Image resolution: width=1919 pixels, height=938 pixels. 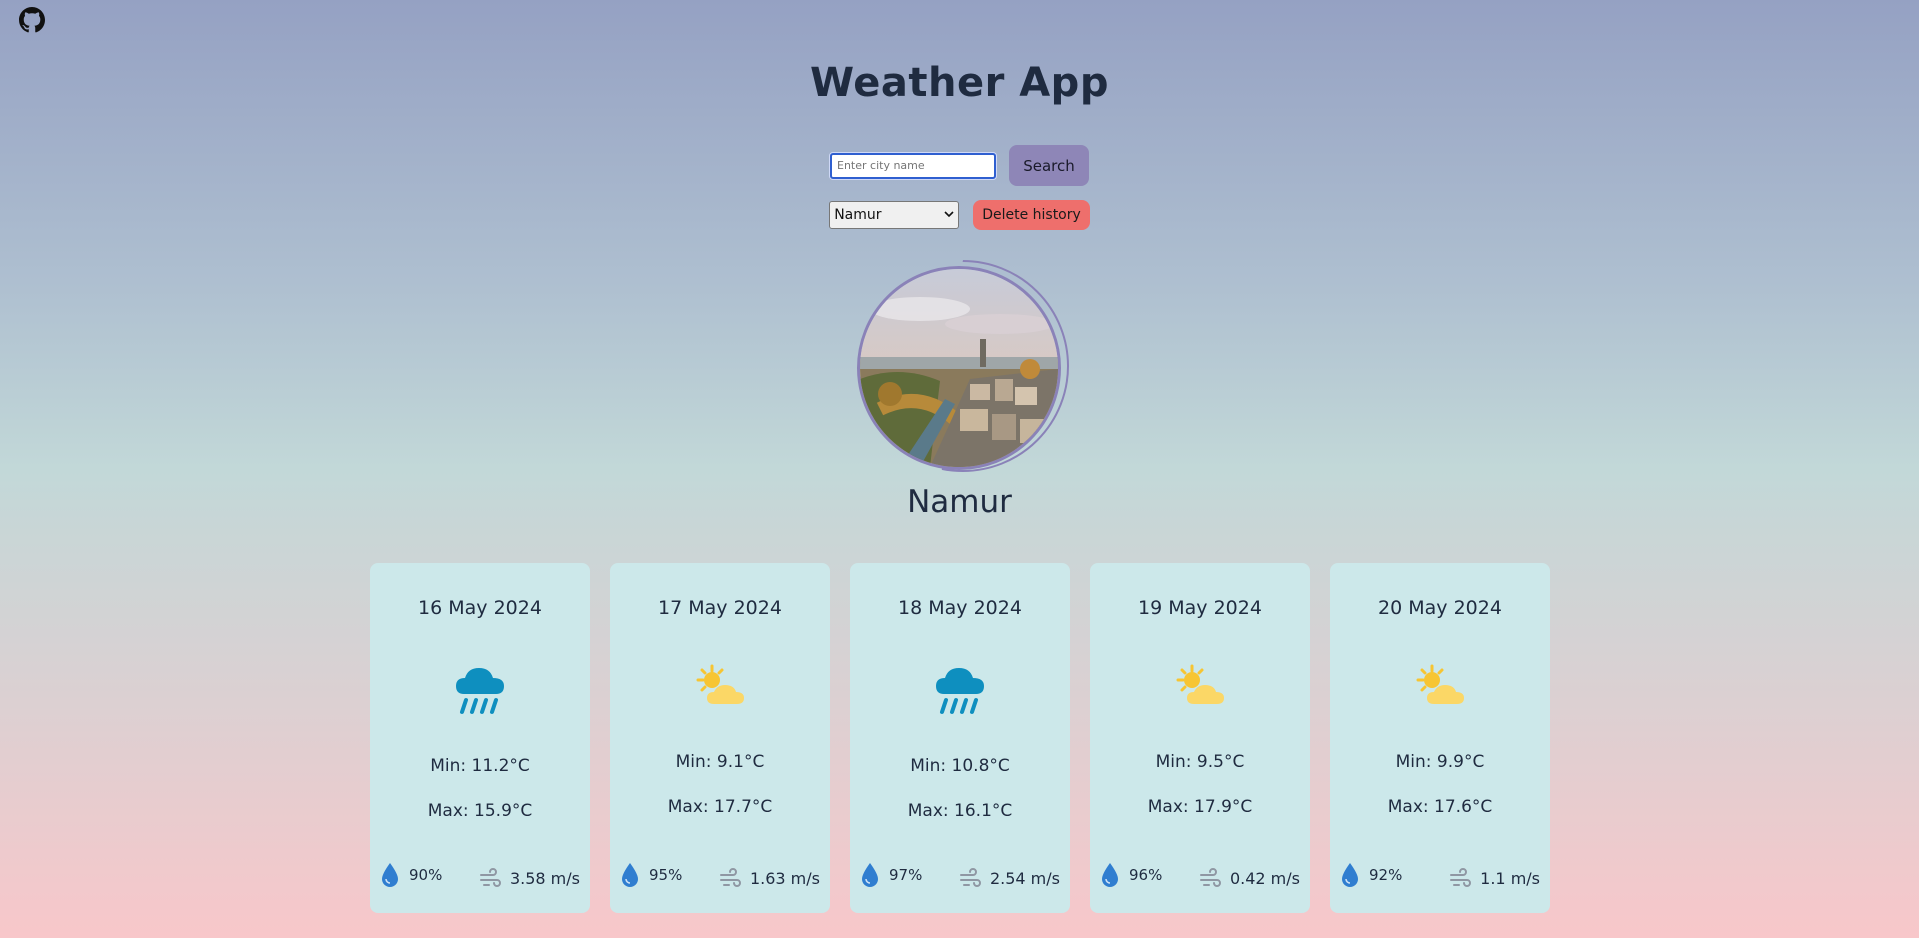 I want to click on forecast-min-temp: Min: 9.5°C, so click(x=1200, y=762).